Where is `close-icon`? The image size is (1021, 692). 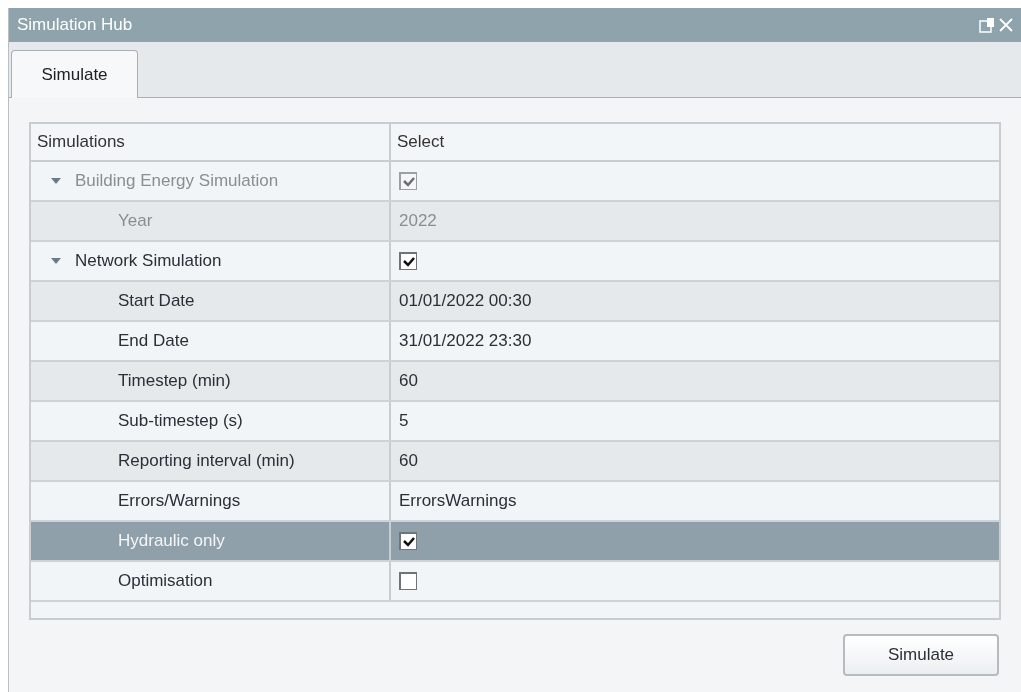 close-icon is located at coordinates (1006, 25).